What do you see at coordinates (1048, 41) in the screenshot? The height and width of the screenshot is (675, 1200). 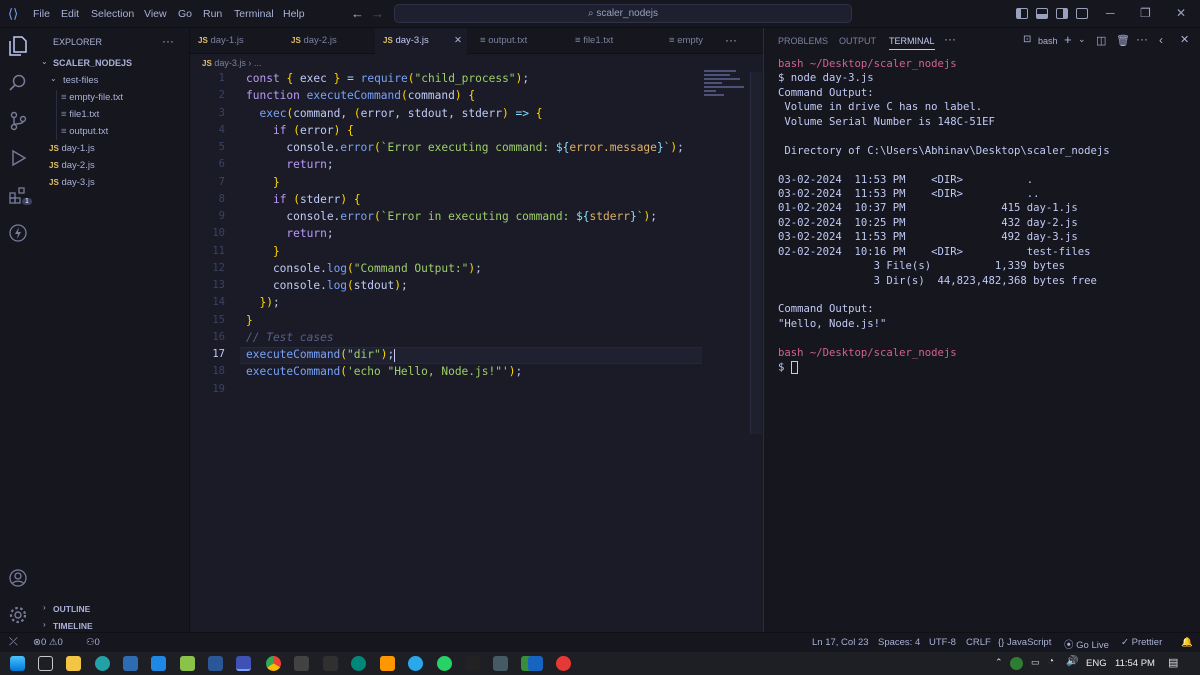 I see `terminal-shell-label: bash` at bounding box center [1048, 41].